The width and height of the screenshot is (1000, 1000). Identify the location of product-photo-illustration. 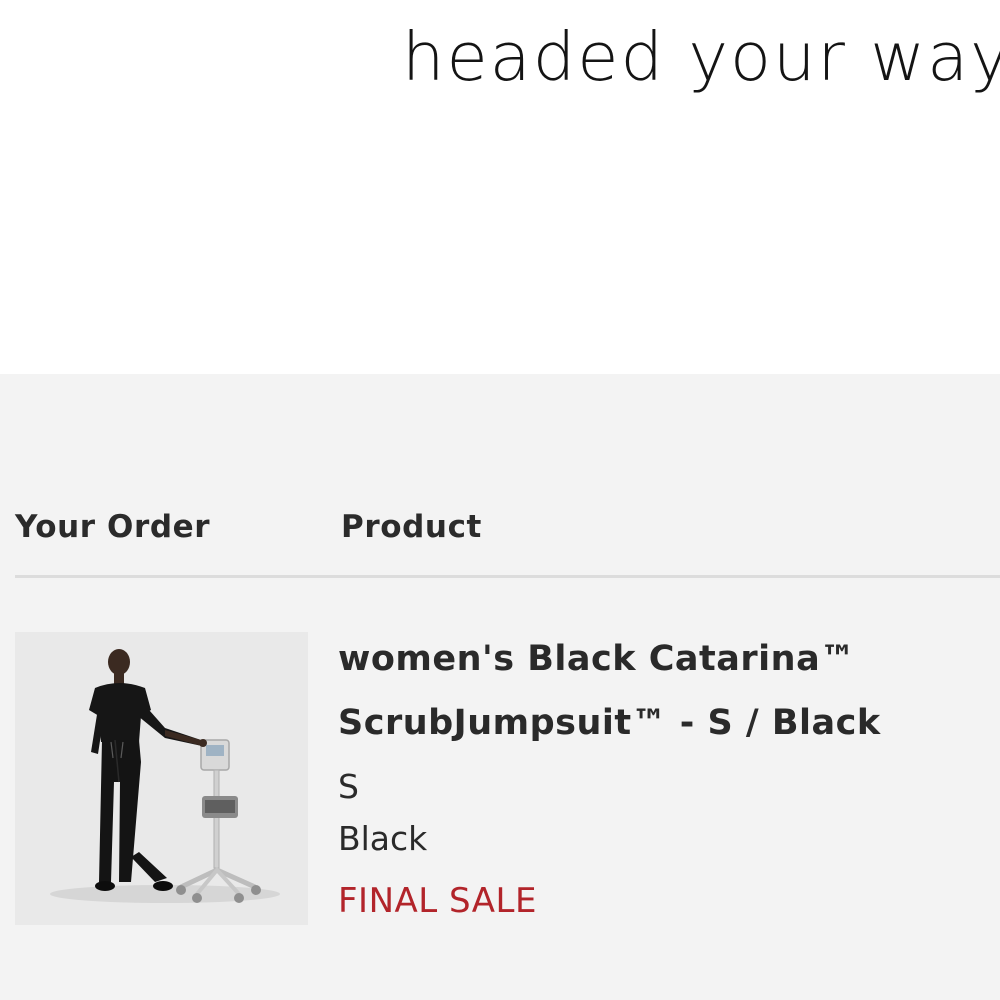
(161, 778).